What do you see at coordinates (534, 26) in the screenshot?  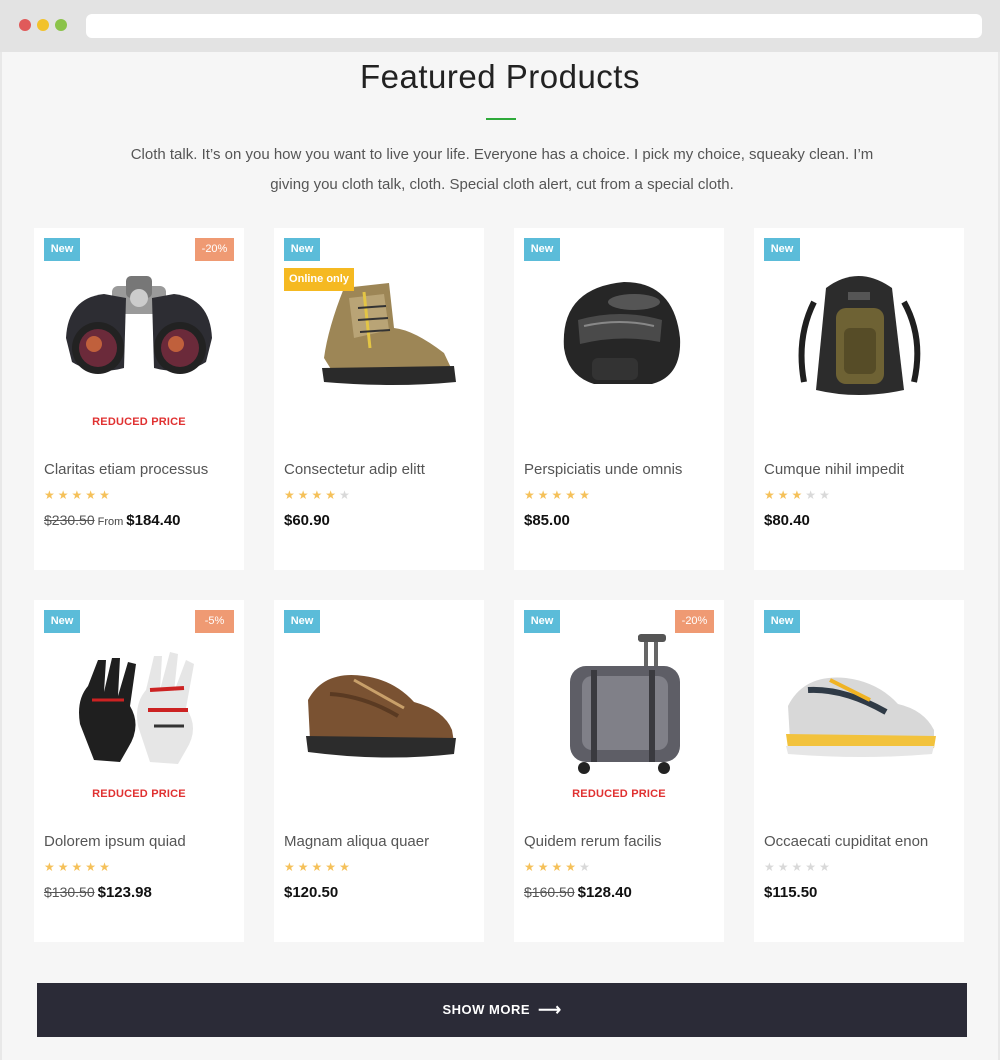 I see `address-bar` at bounding box center [534, 26].